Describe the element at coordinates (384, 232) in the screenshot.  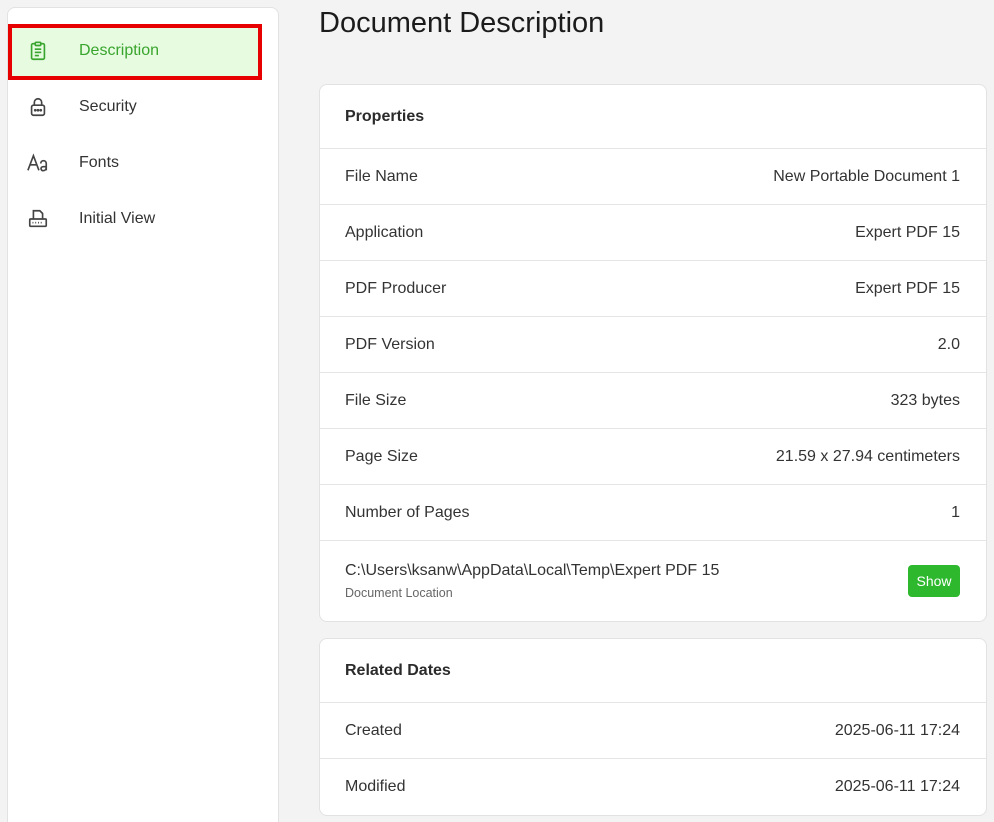
I see `row-label: Application` at that location.